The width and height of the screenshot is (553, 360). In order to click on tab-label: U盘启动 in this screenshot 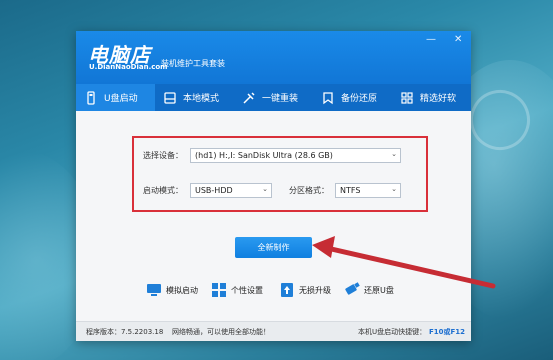, I will do `click(121, 99)`.